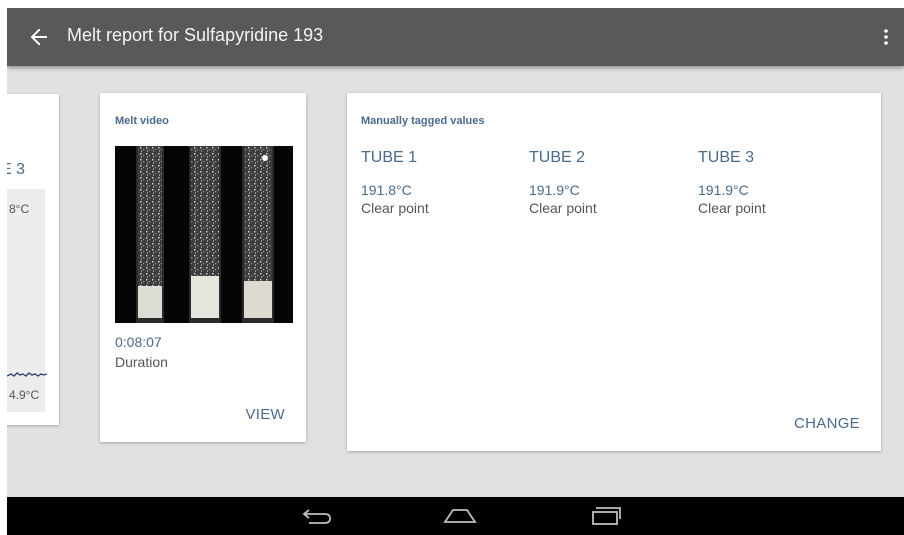 This screenshot has height=535, width=904. What do you see at coordinates (827, 423) in the screenshot?
I see `change-button: CHANGE` at bounding box center [827, 423].